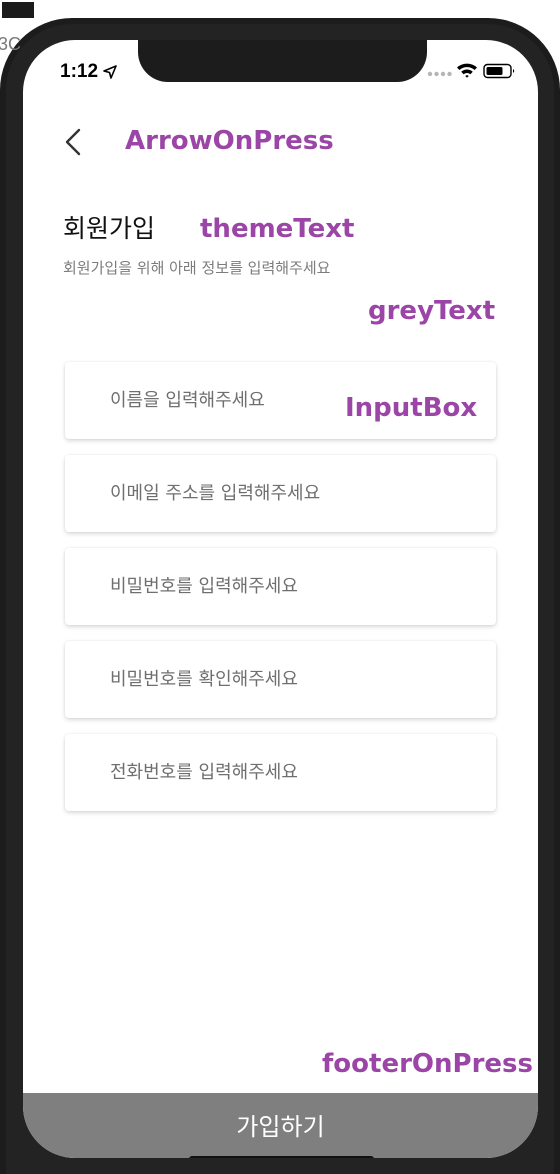 This screenshot has width=560, height=1174. What do you see at coordinates (79, 71) in the screenshot?
I see `status-time: 1:12` at bounding box center [79, 71].